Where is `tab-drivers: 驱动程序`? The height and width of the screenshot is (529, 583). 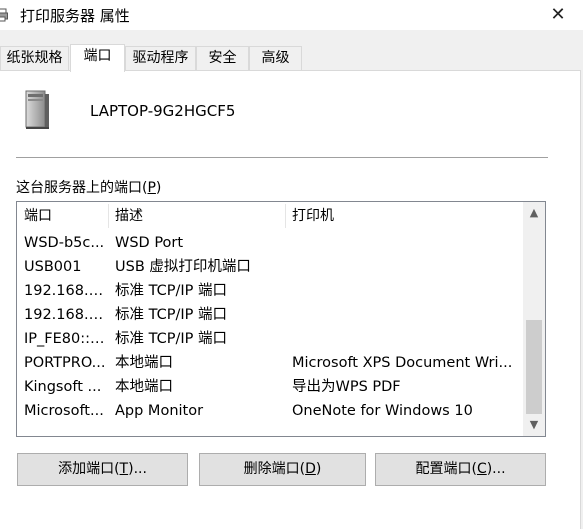 tab-drivers: 驱动程序 is located at coordinates (160, 58).